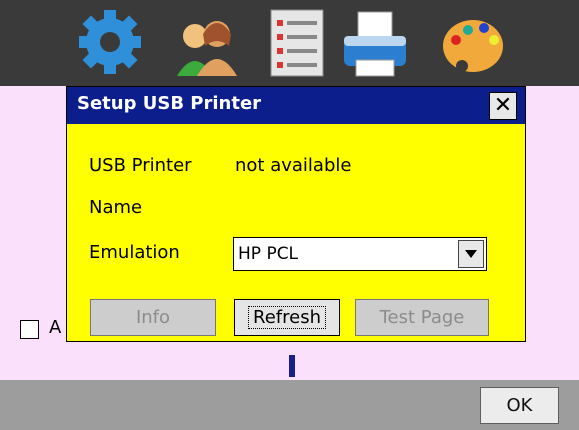 Image resolution: width=579 pixels, height=430 pixels. I want to click on list-icon, so click(298, 43).